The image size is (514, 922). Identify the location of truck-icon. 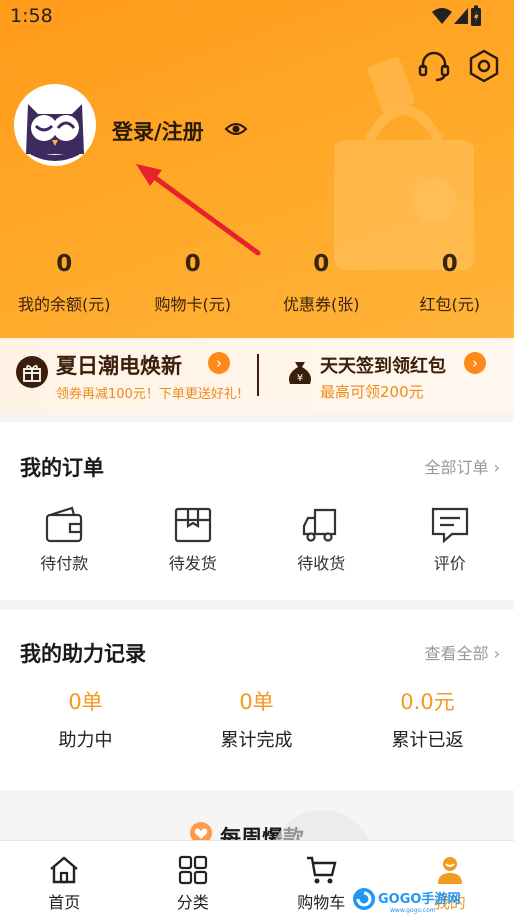
(320, 525).